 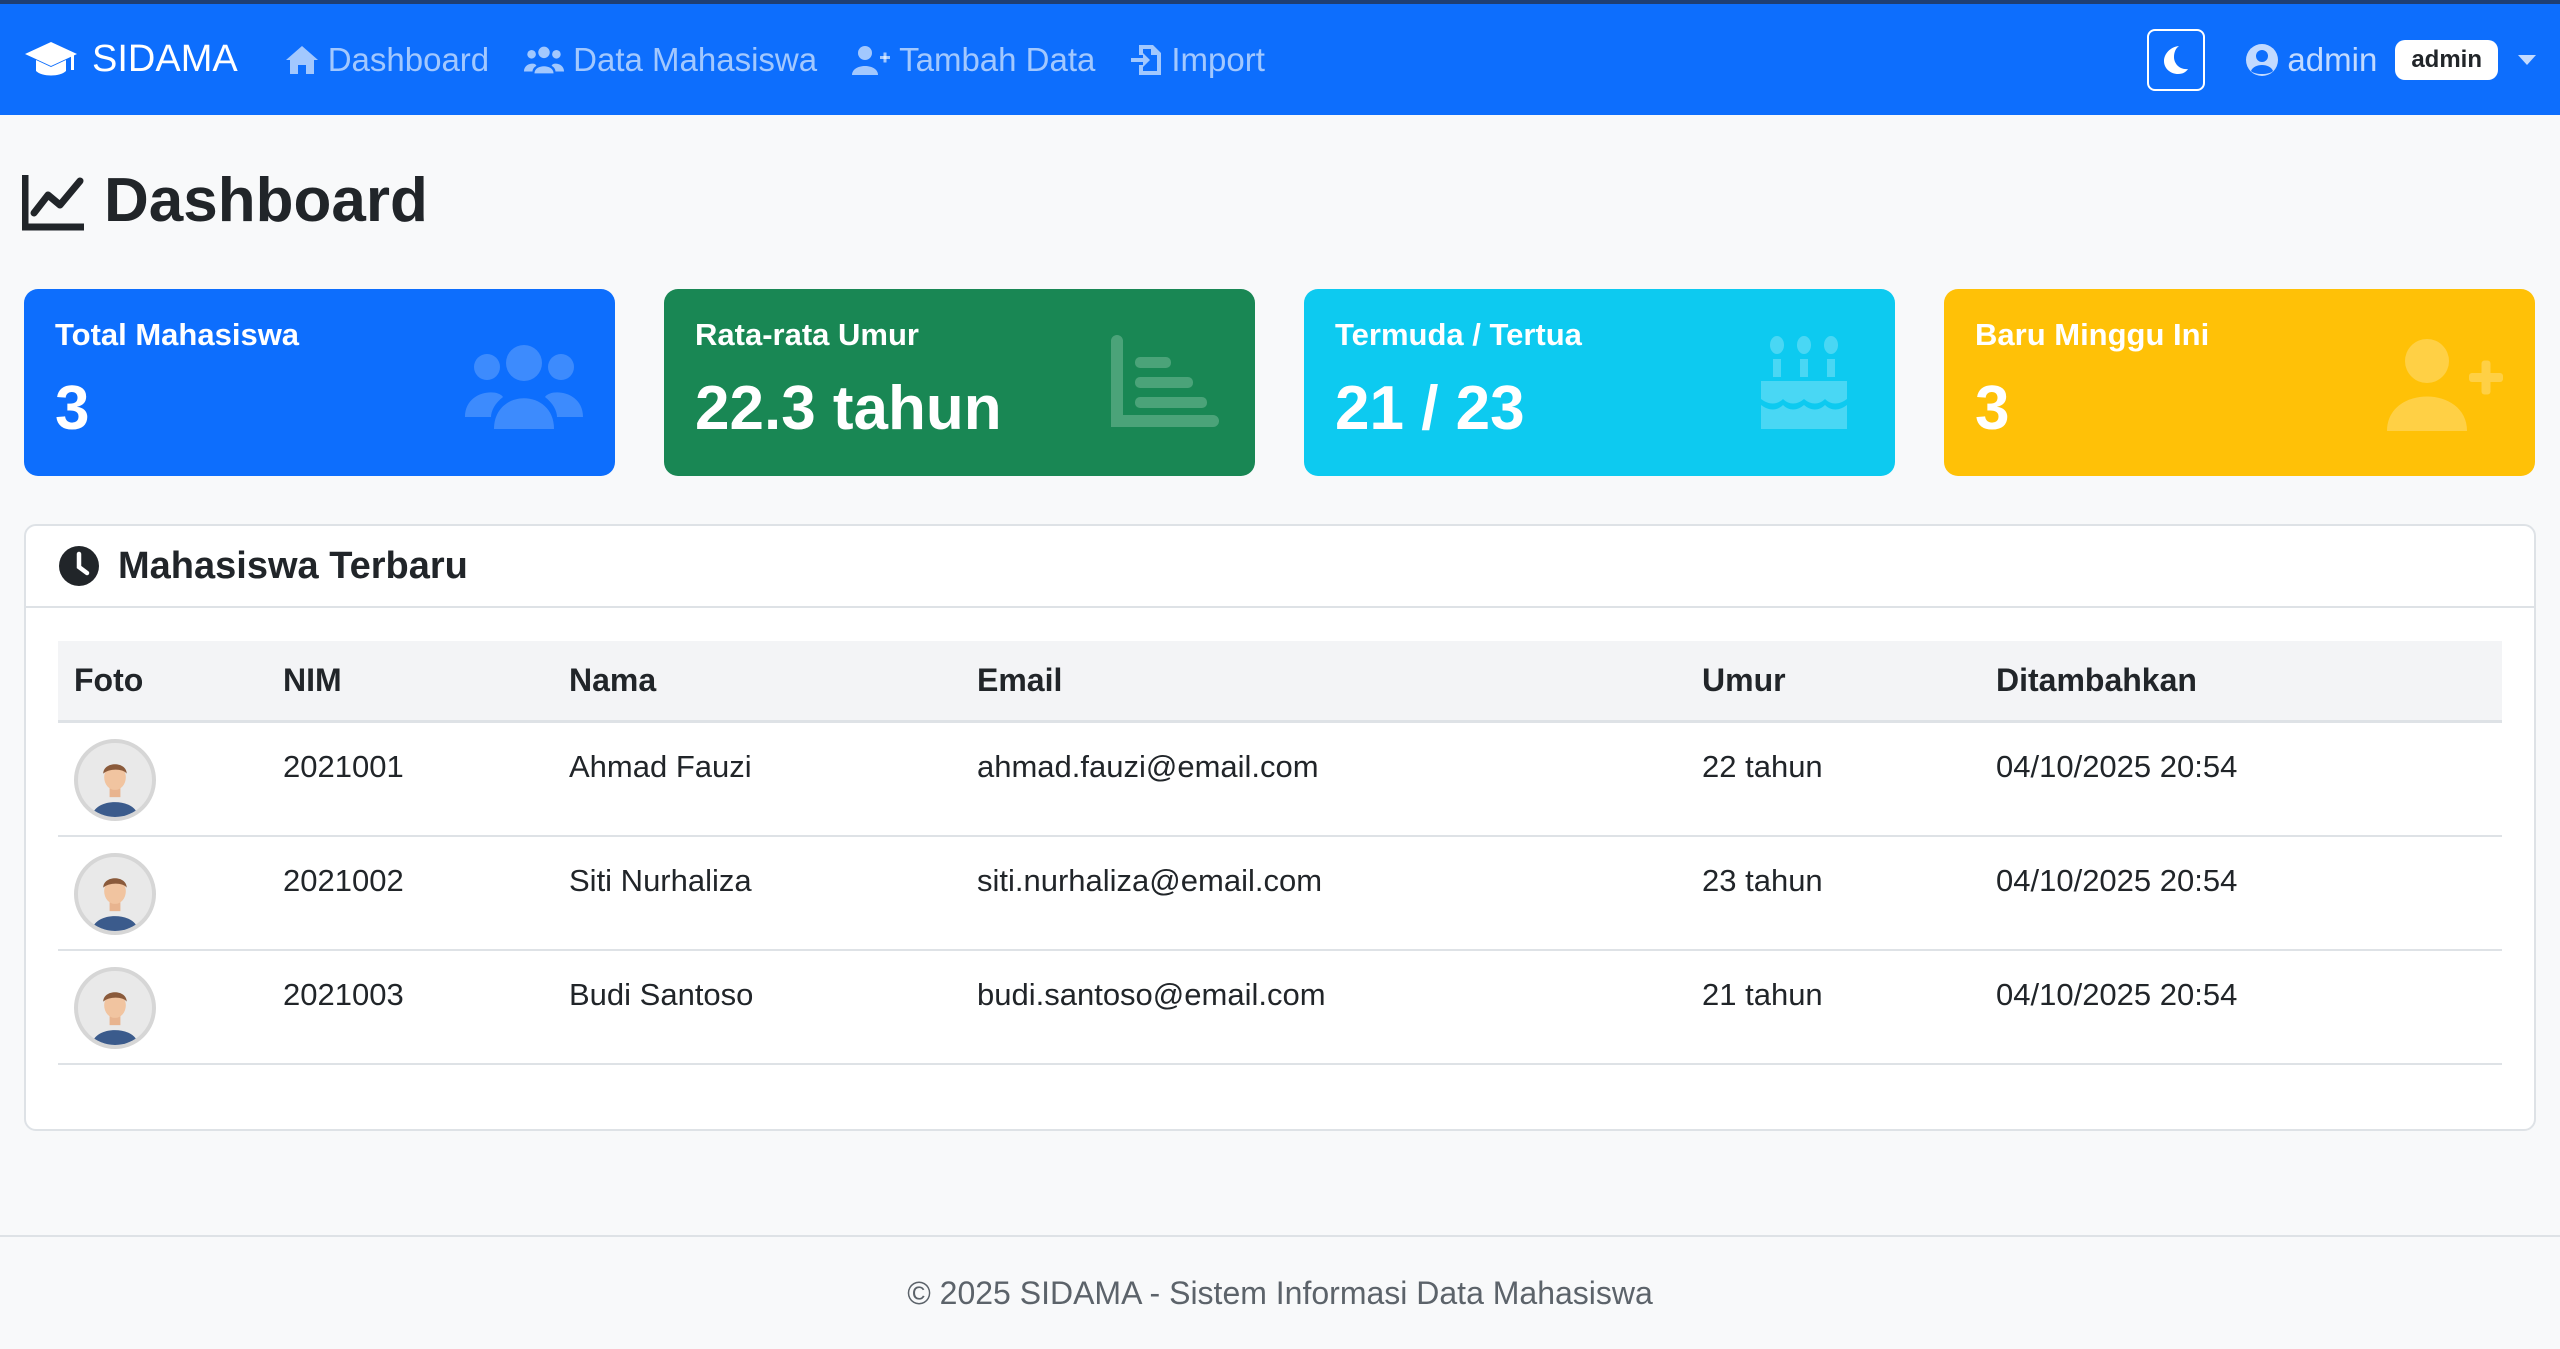 I want to click on chevron-down-icon, so click(x=2527, y=59).